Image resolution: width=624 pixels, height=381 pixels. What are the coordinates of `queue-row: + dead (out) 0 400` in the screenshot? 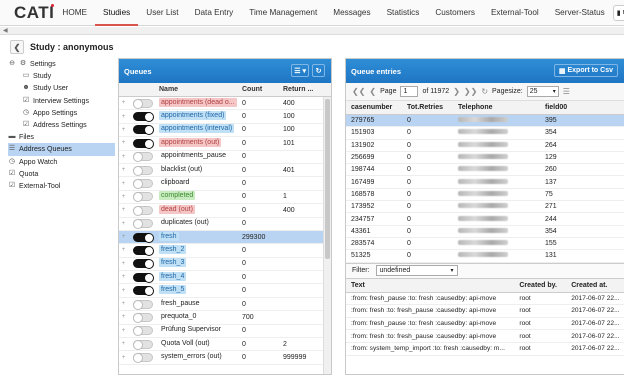 It's located at (225, 211).